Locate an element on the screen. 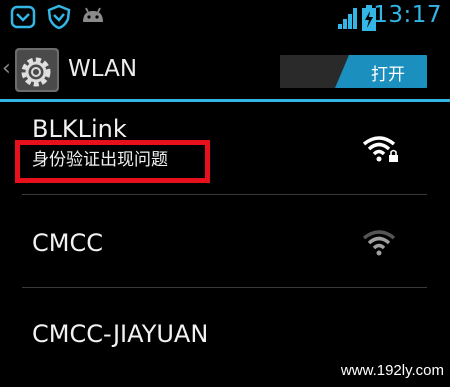 The width and height of the screenshot is (450, 387). wifi-signal-medium-icon is located at coordinates (382, 246).